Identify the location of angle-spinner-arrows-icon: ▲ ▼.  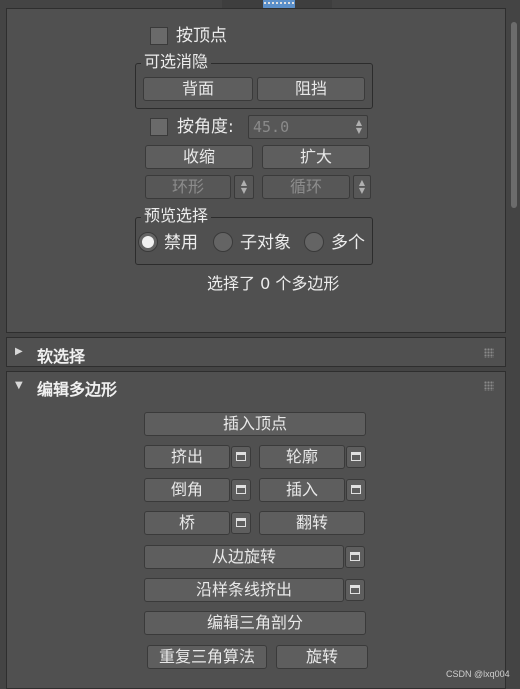
(359, 127).